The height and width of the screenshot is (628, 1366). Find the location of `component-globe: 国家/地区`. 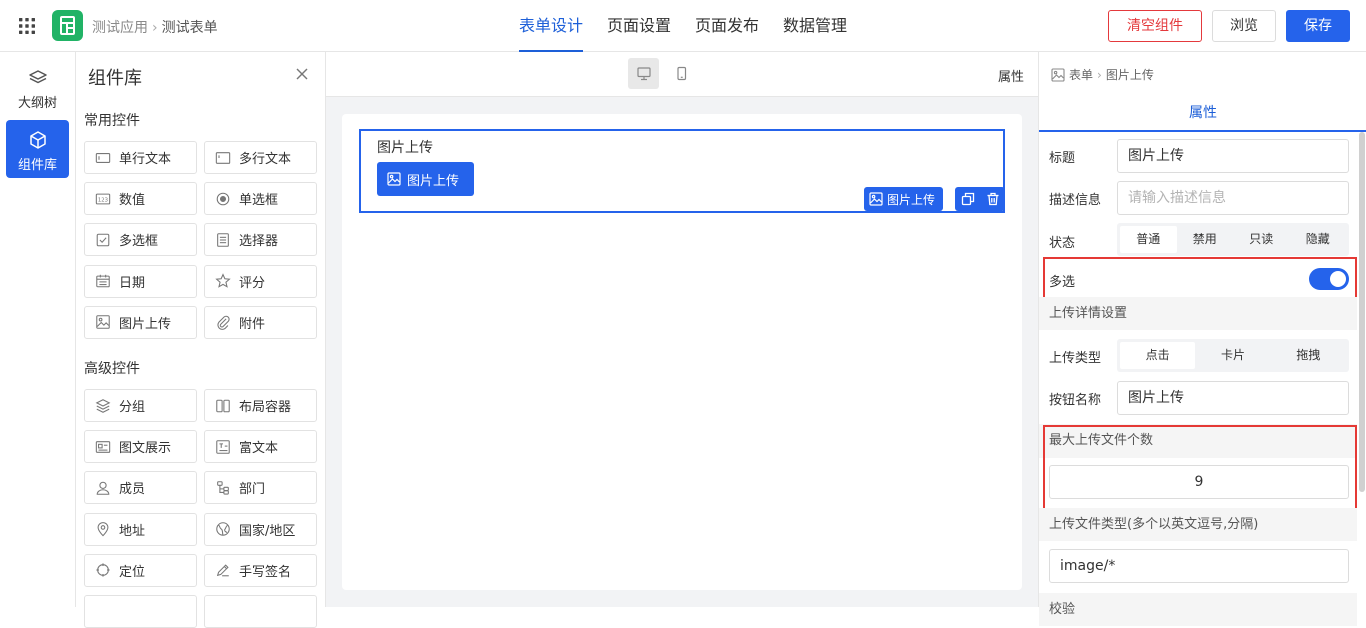

component-globe: 国家/地区 is located at coordinates (260, 529).